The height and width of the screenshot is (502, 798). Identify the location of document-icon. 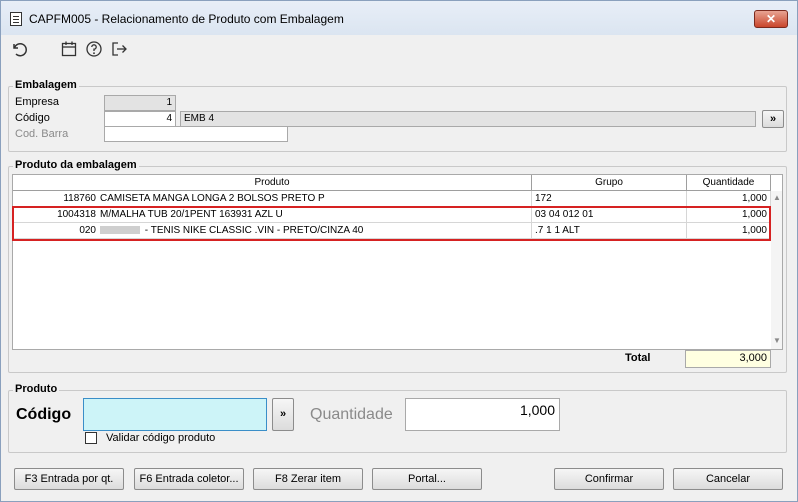
(16, 19).